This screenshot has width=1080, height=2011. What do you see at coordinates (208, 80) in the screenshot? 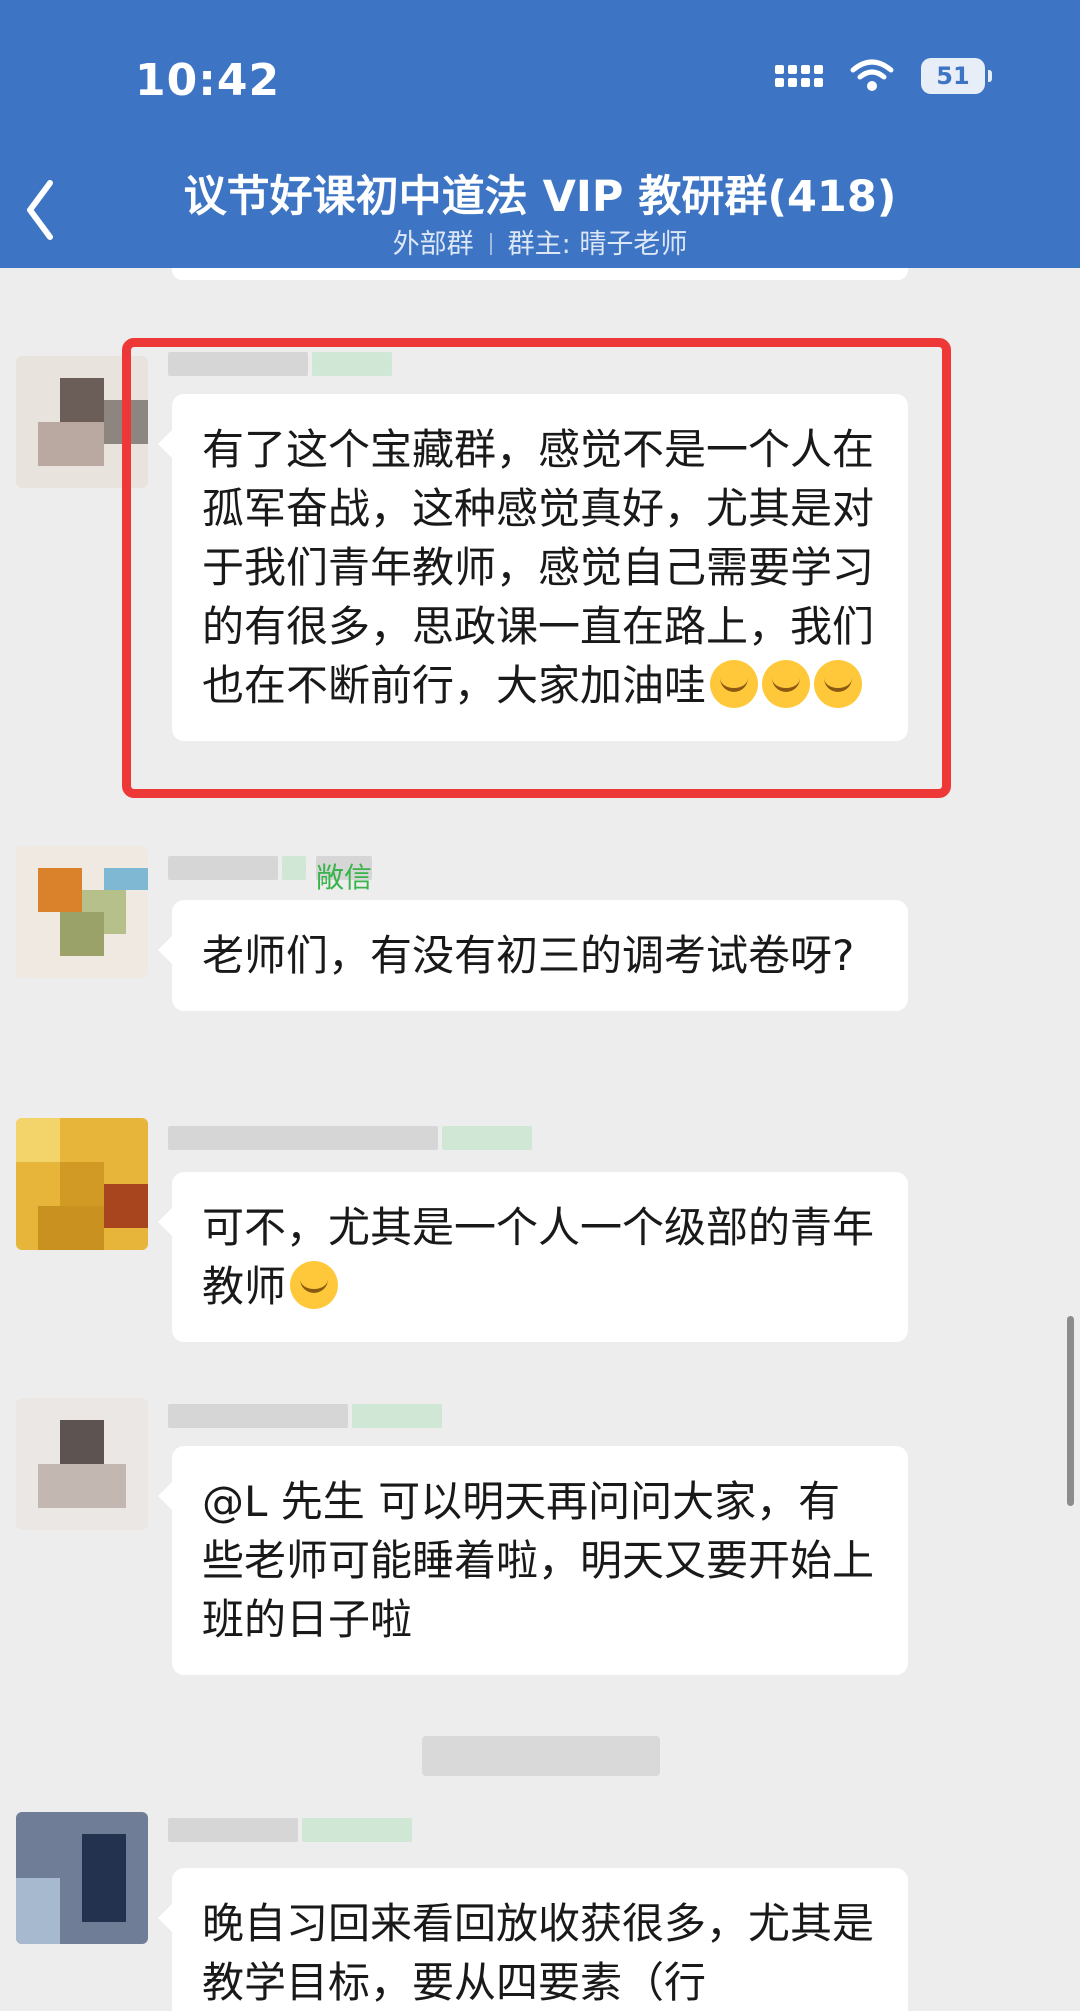
I see `status-time: 10:42` at bounding box center [208, 80].